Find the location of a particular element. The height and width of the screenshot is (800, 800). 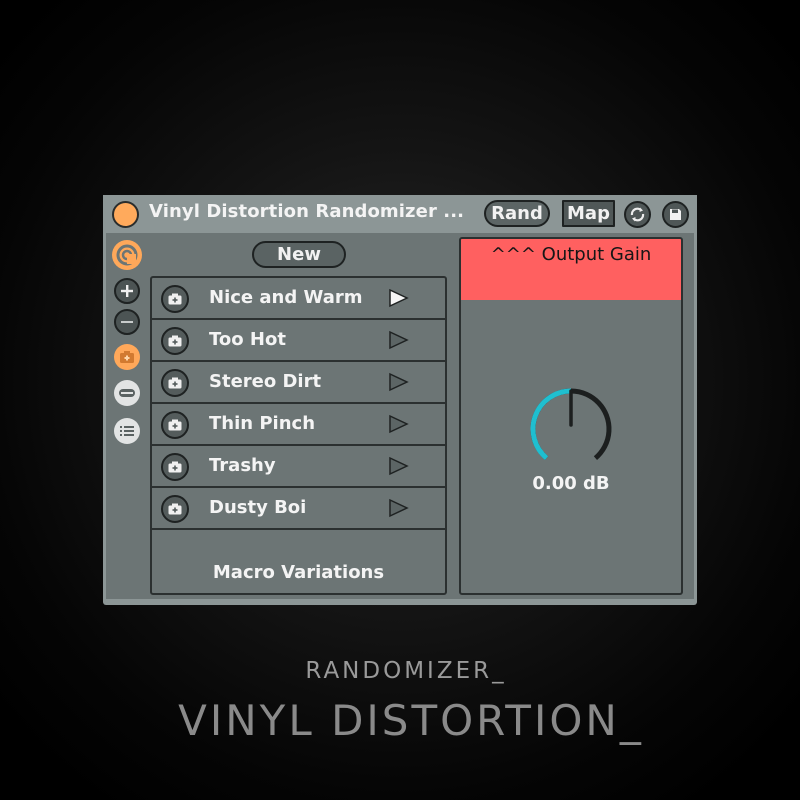

variation-label: Stereo Dirt is located at coordinates (265, 381).